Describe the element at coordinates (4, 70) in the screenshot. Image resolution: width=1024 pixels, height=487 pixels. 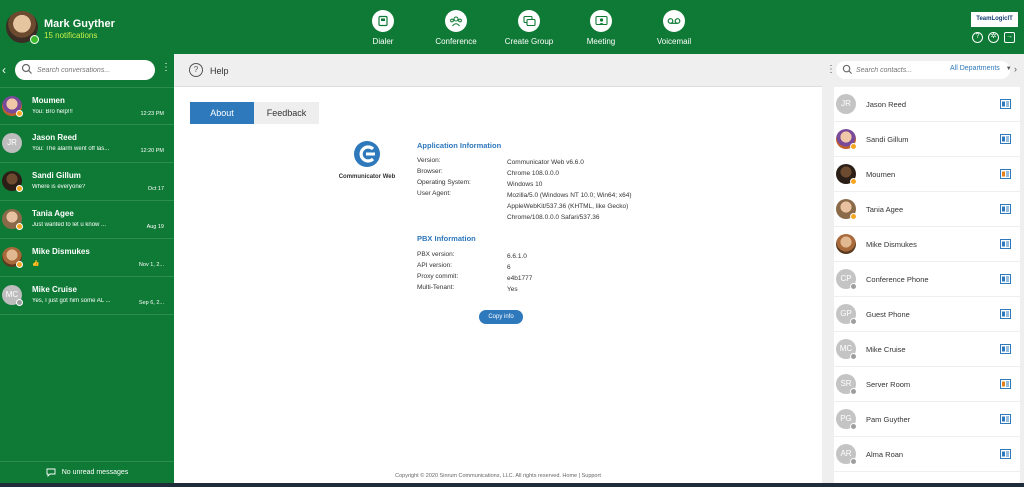
I see `chevron-left-icon: ‹` at that location.